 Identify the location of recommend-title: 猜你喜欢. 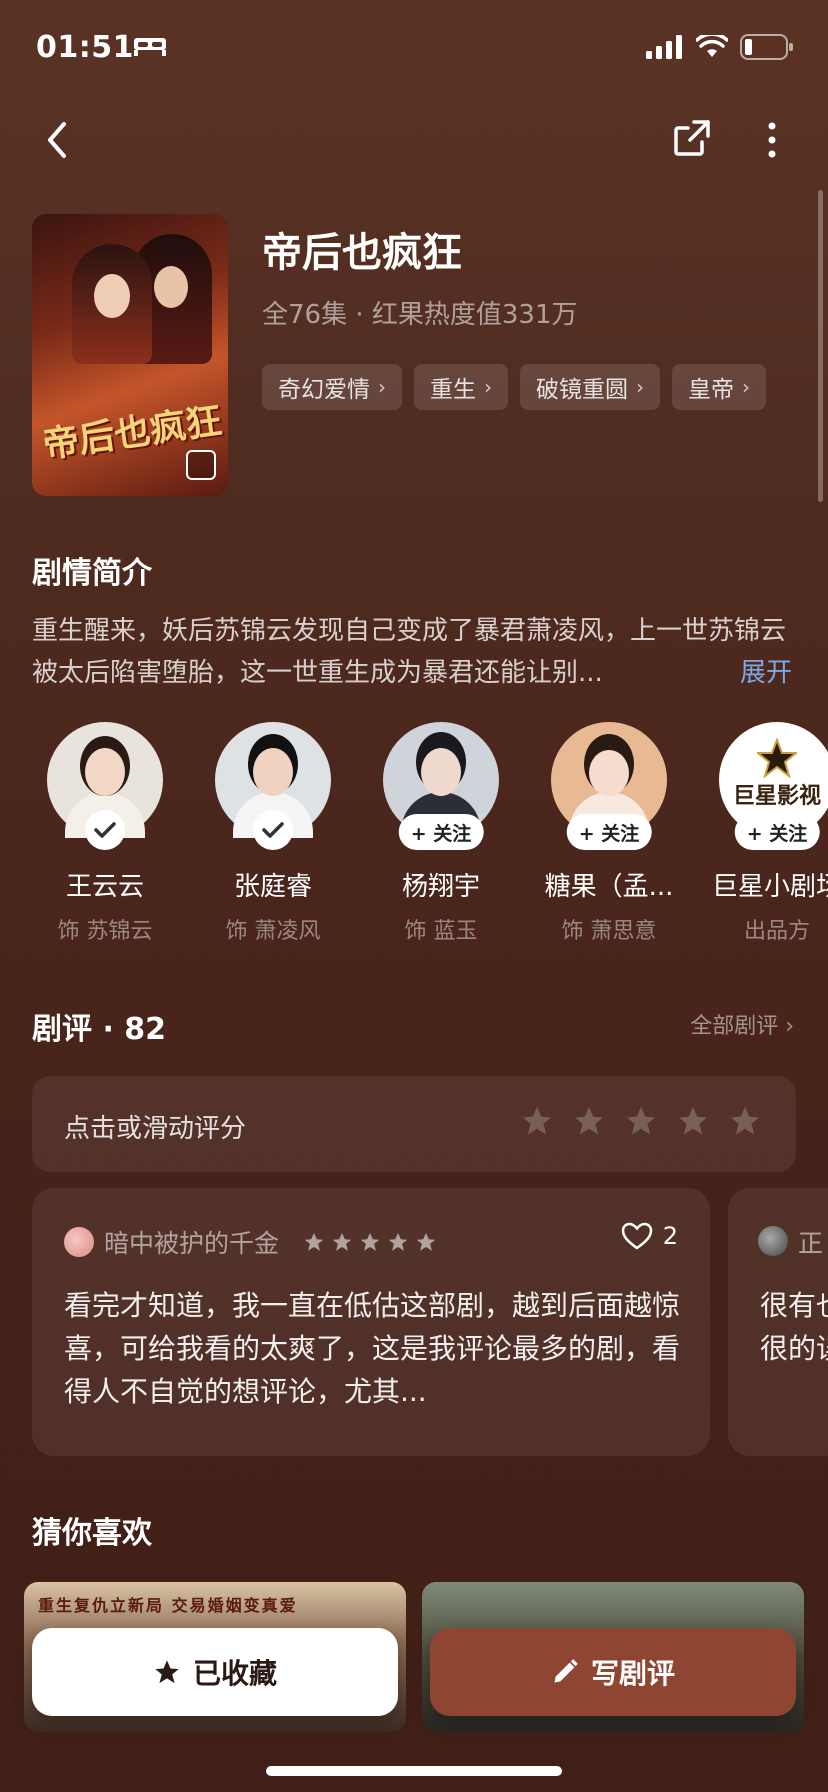
(92, 1533).